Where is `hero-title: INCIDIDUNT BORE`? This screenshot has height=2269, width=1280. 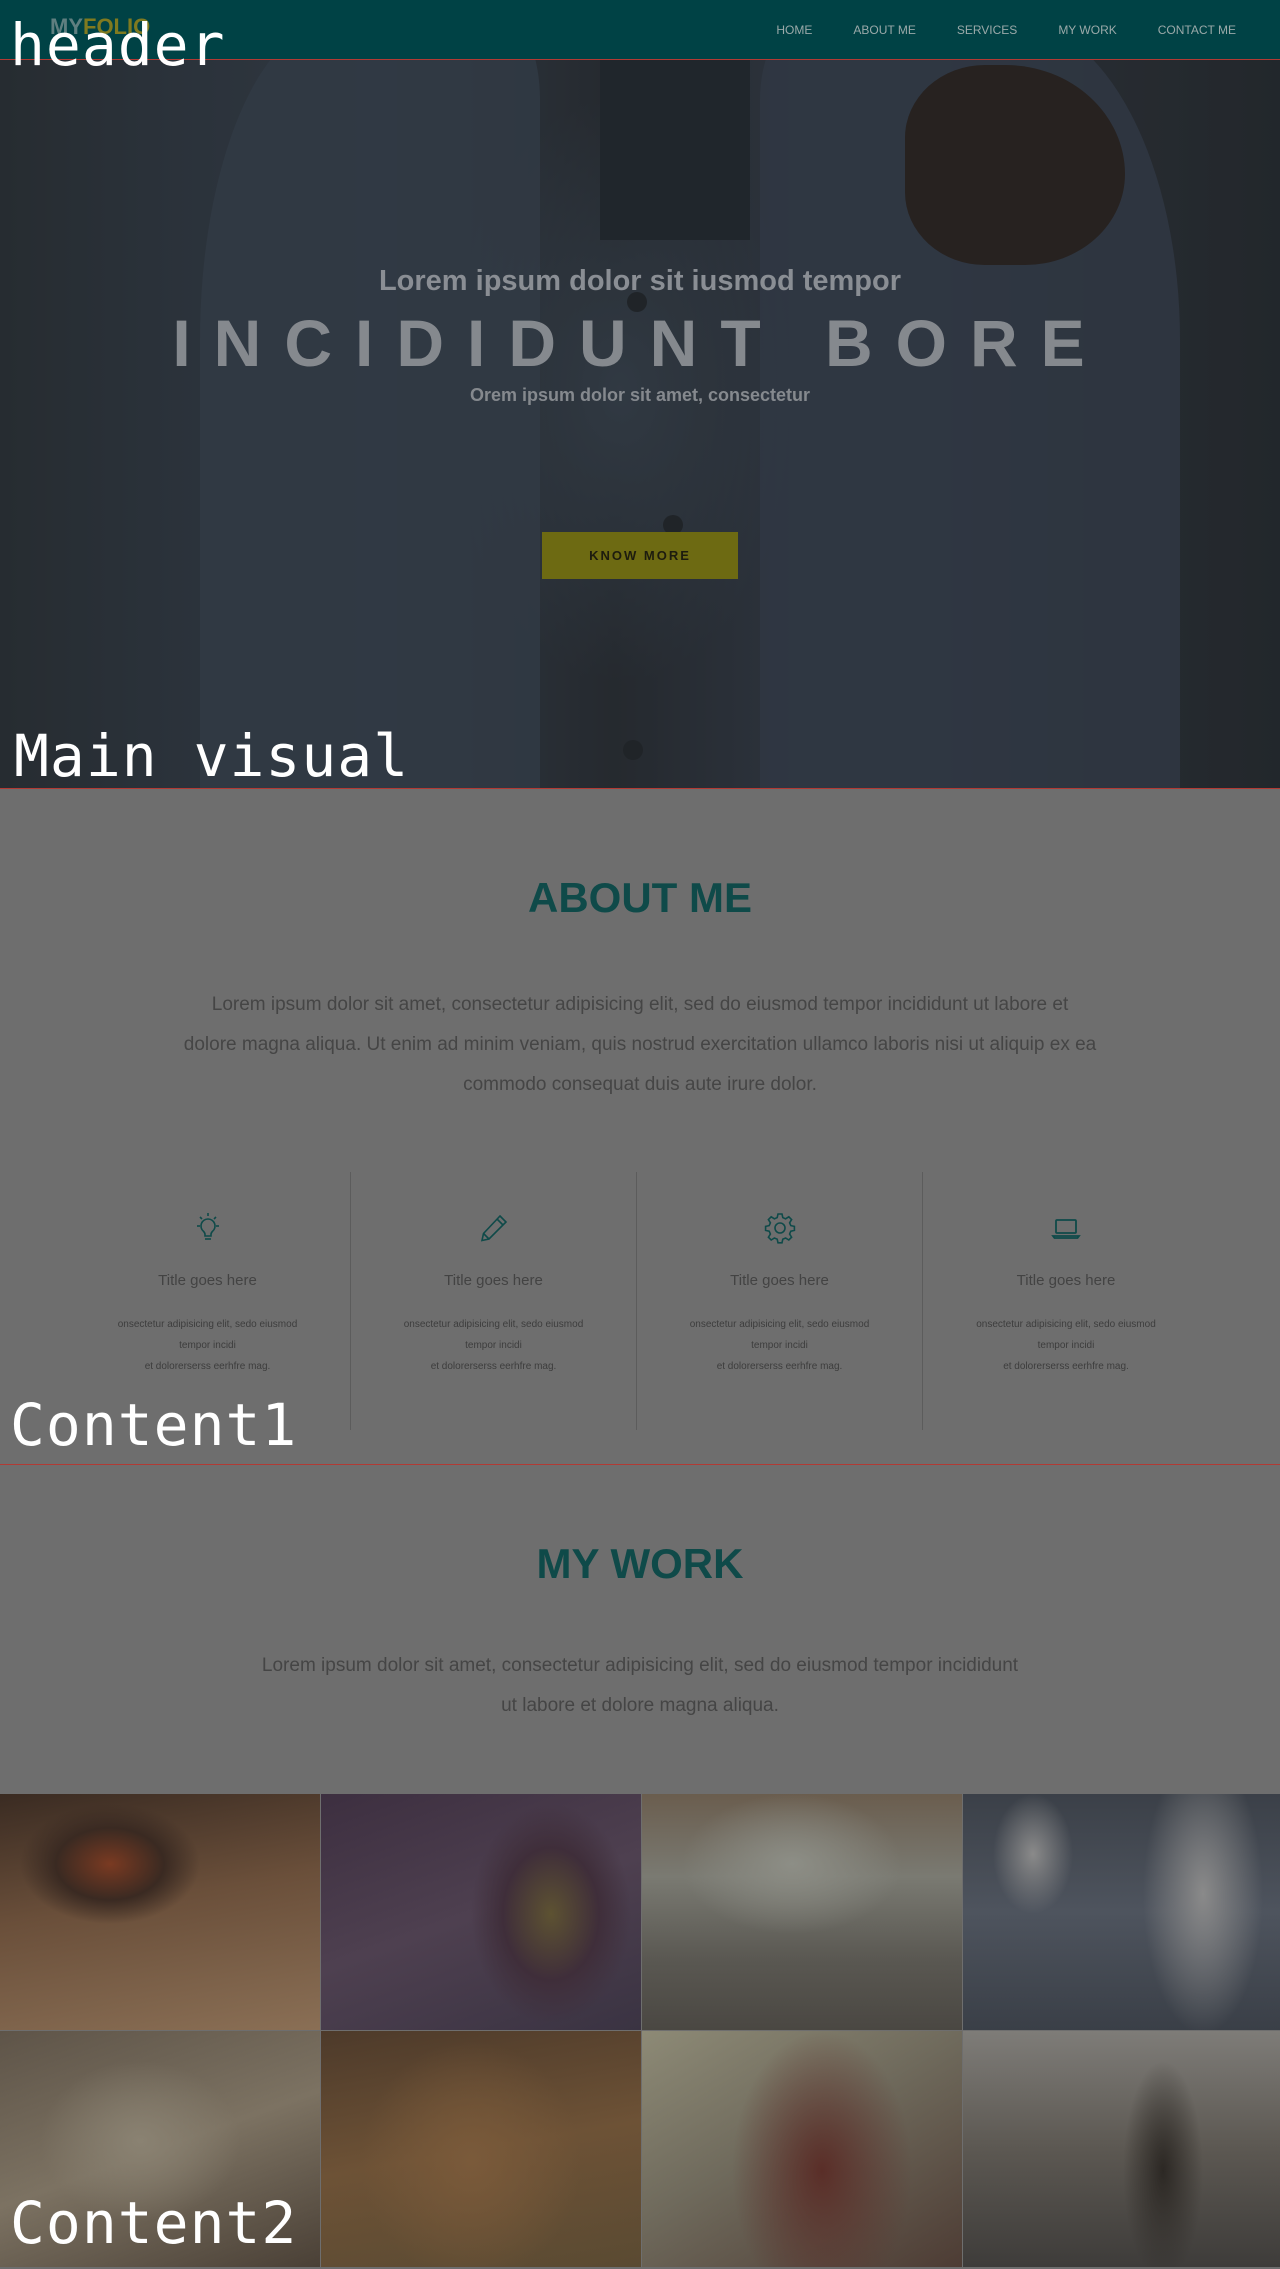 hero-title: INCIDIDUNT BORE is located at coordinates (640, 343).